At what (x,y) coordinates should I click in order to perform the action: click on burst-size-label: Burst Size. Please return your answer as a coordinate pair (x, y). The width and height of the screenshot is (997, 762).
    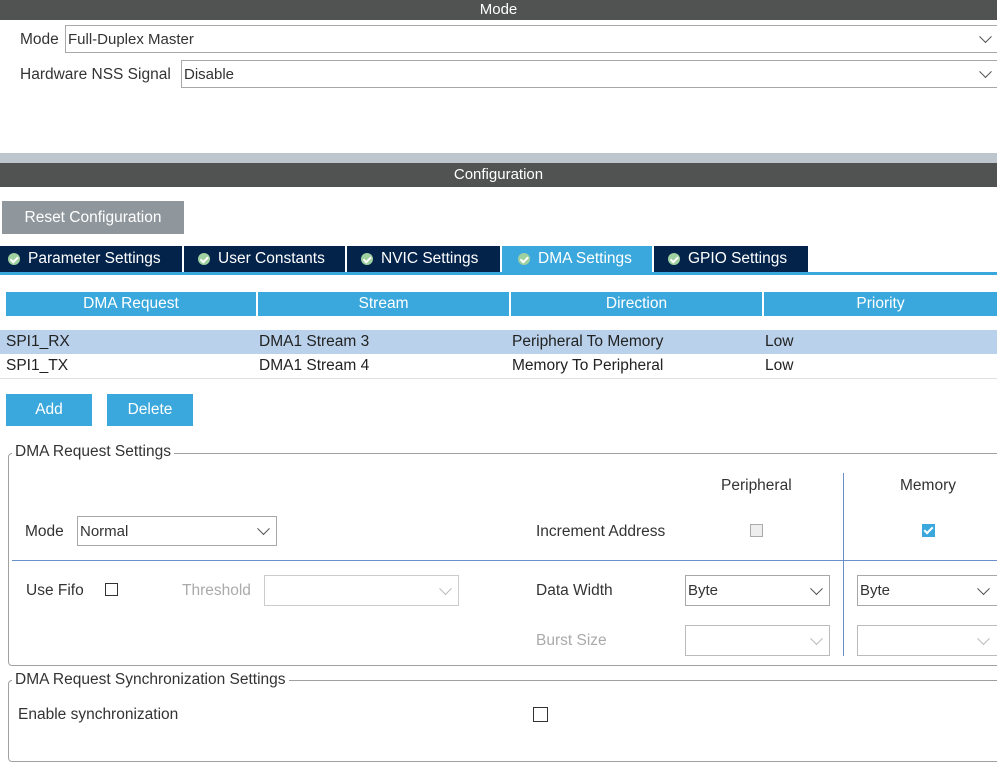
    Looking at the image, I should click on (571, 640).